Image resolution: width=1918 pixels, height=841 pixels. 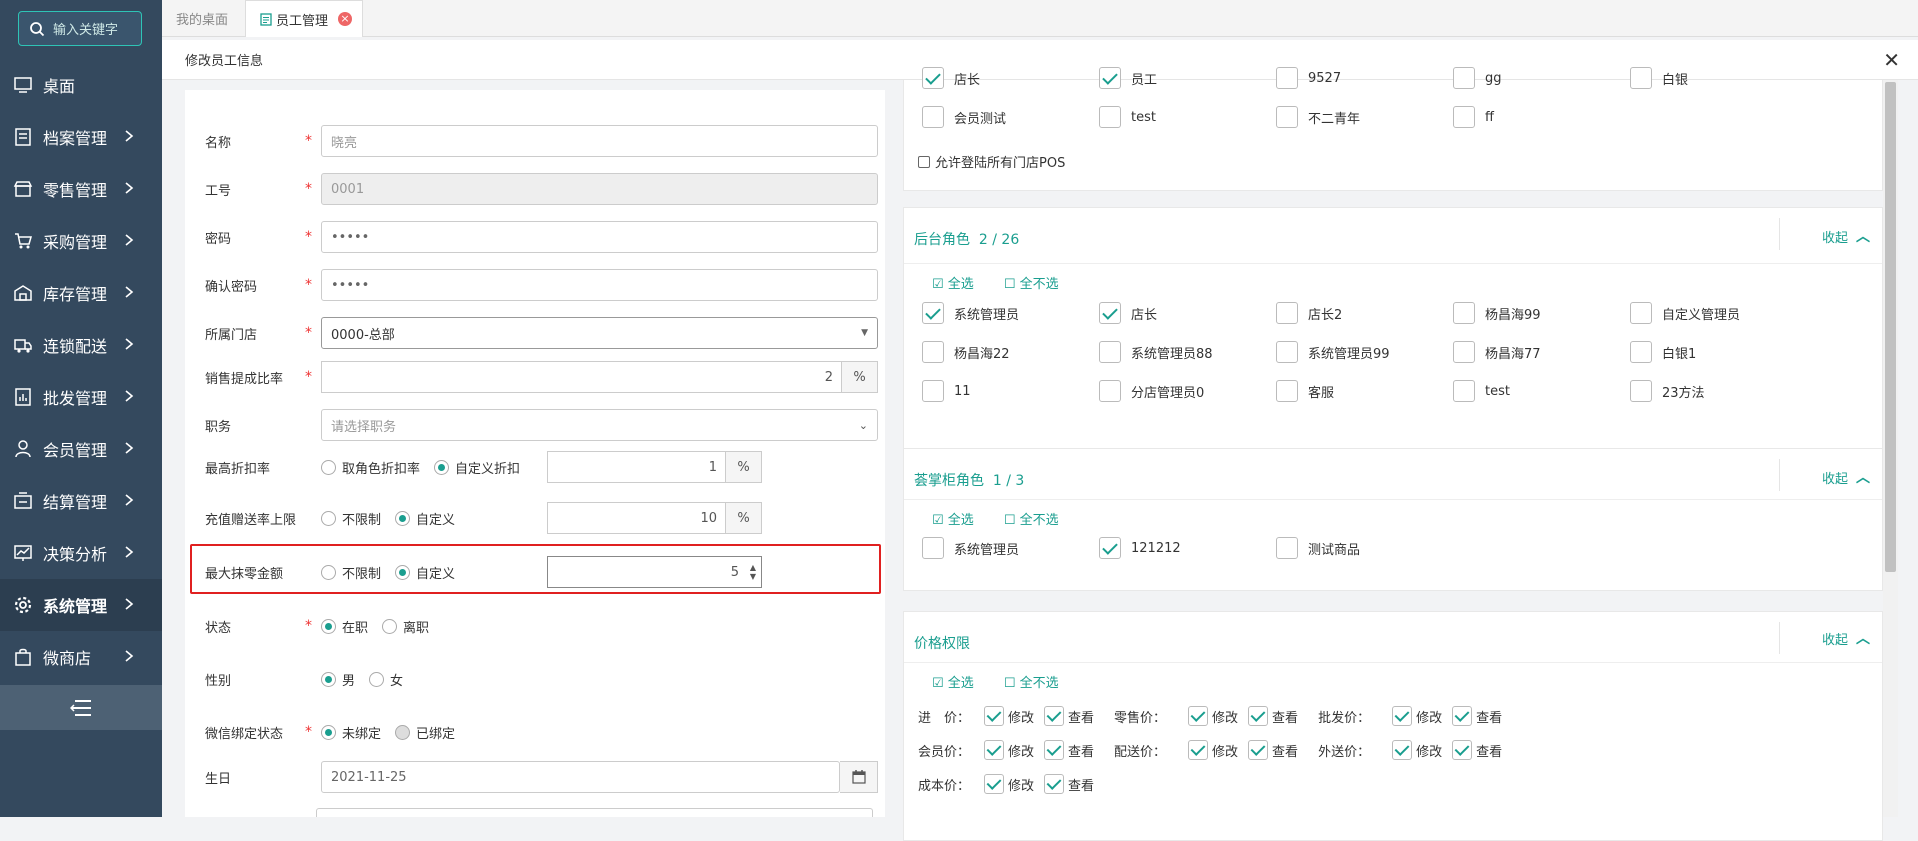 I want to click on confirm-password-input: •••••, so click(x=599, y=285).